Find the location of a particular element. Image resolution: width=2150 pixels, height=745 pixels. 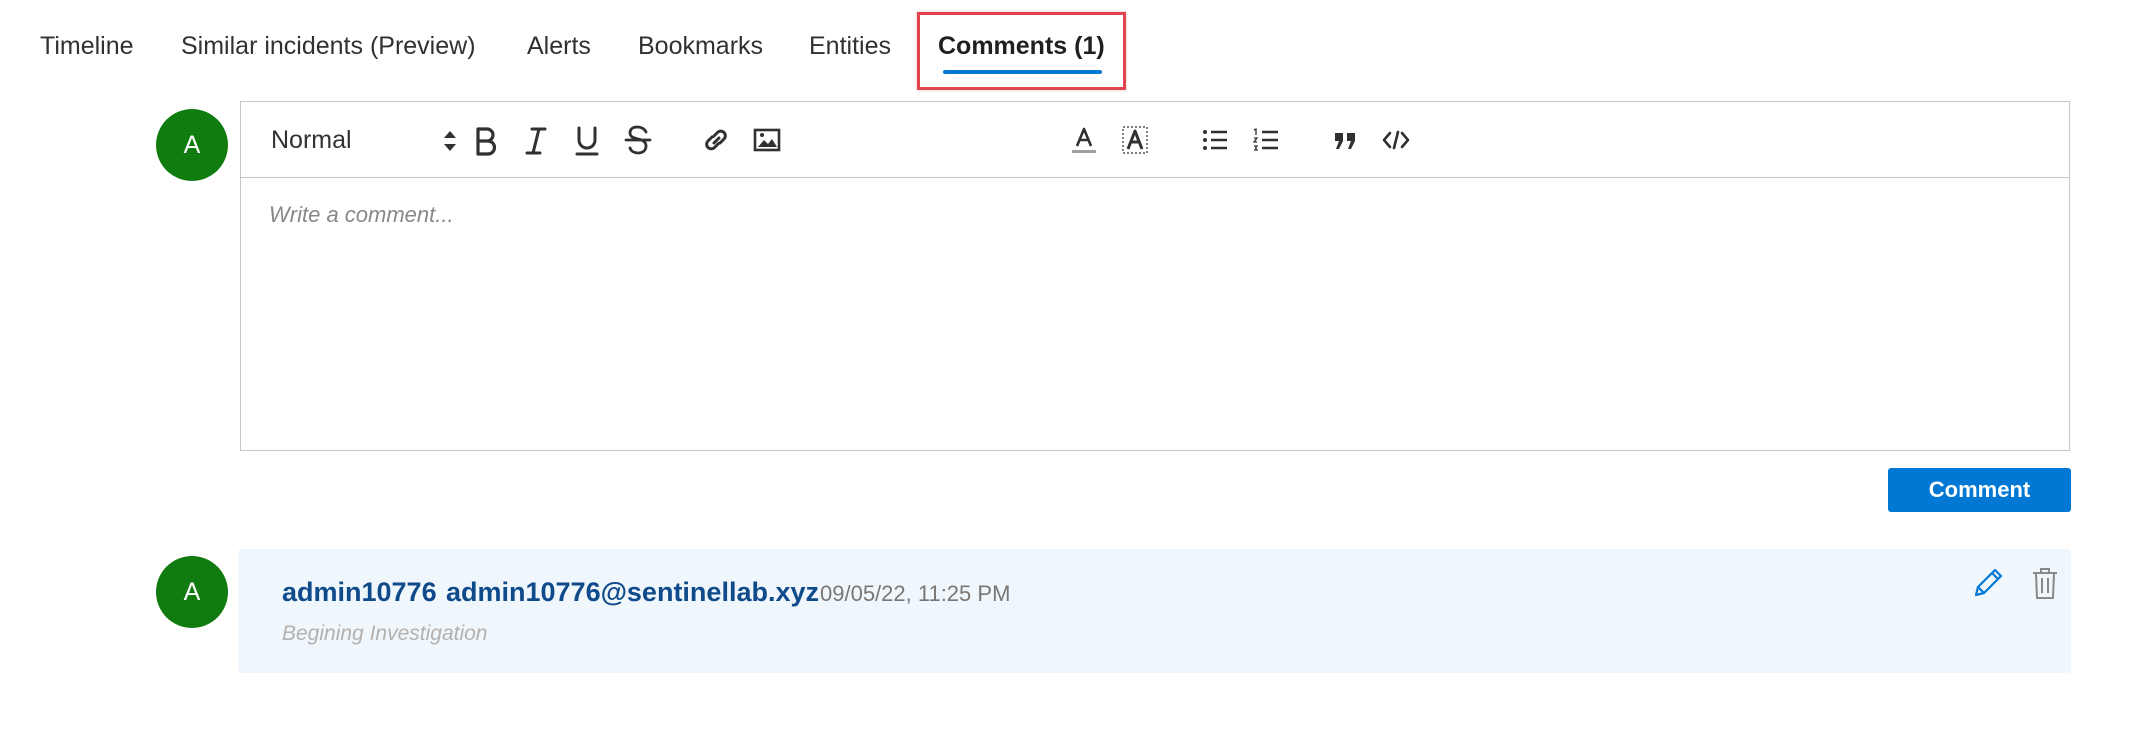

comment-author: admin10776 is located at coordinates (359, 592).